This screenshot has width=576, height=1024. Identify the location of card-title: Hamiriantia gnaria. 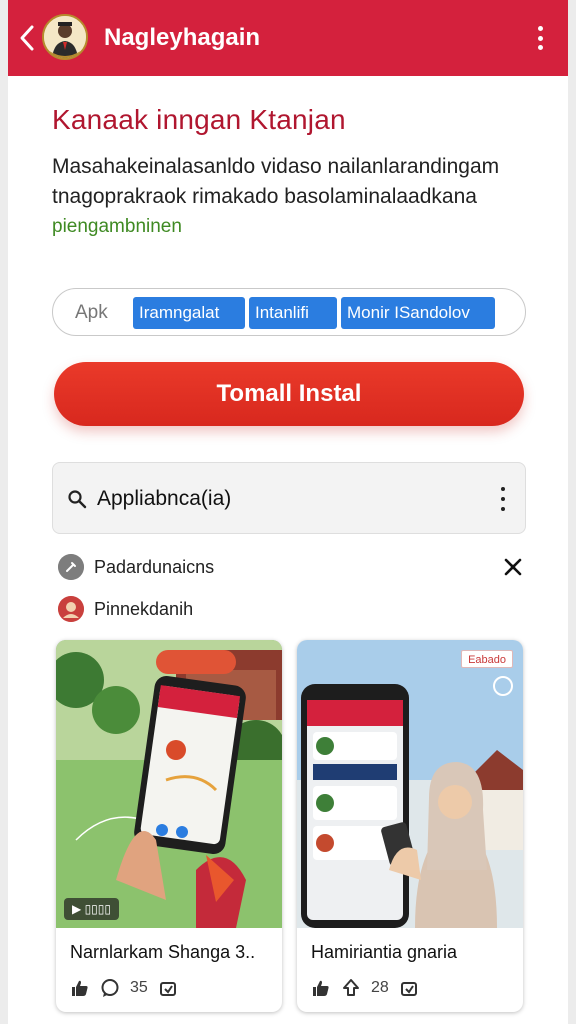
(384, 952).